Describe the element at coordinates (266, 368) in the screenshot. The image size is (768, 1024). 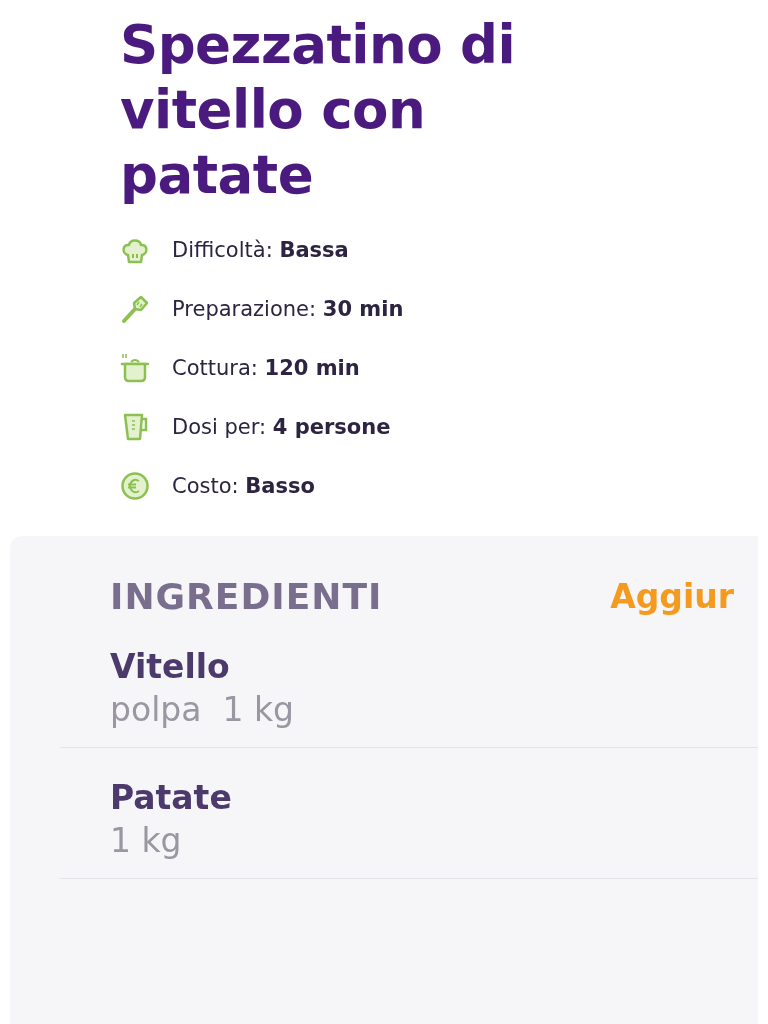
I see `info-text: Cottura: 120 min` at that location.